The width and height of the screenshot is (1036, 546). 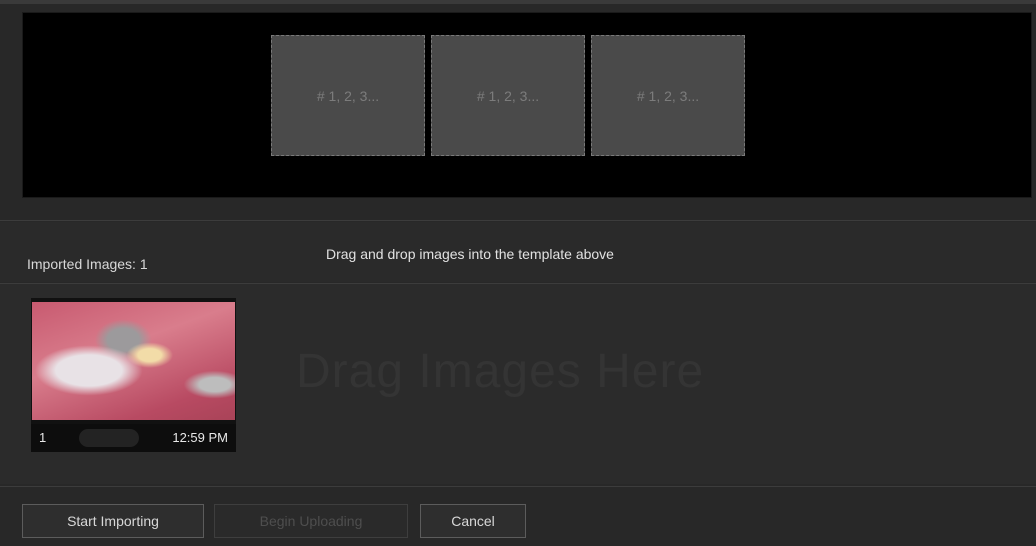 What do you see at coordinates (500, 371) in the screenshot?
I see `drop-zone-watermark: Drag Images Here` at bounding box center [500, 371].